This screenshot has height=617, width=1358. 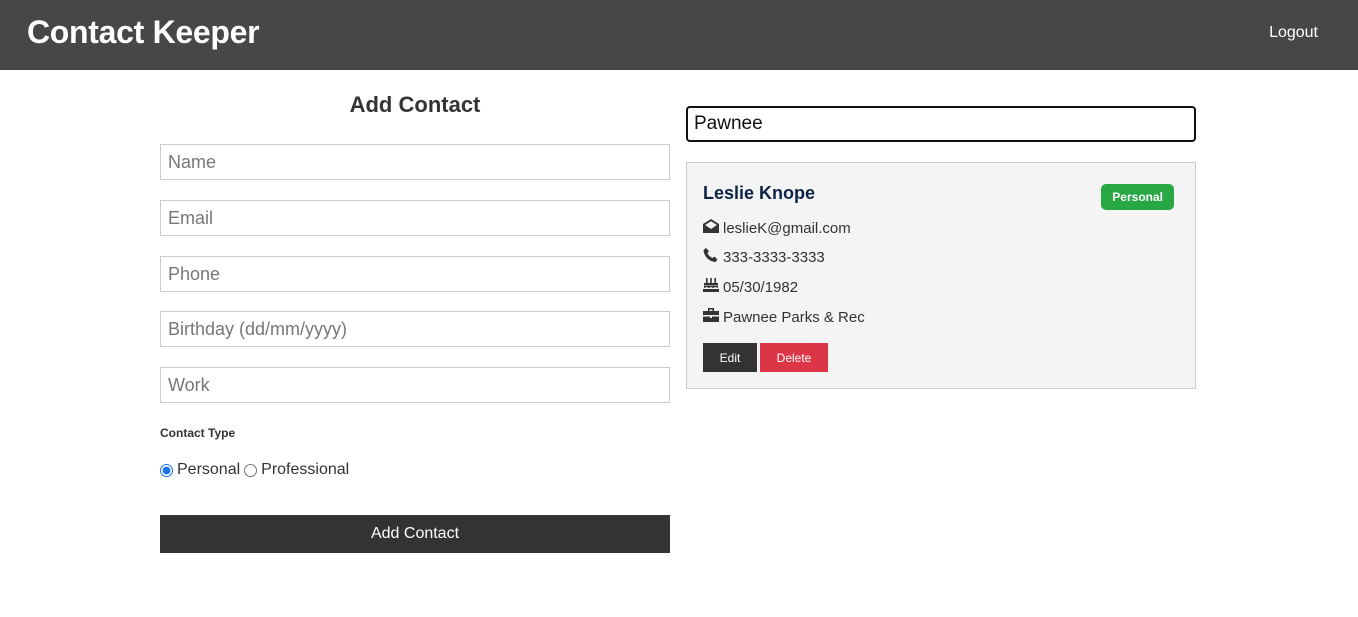 What do you see at coordinates (415, 162) in the screenshot?
I see `name-input` at bounding box center [415, 162].